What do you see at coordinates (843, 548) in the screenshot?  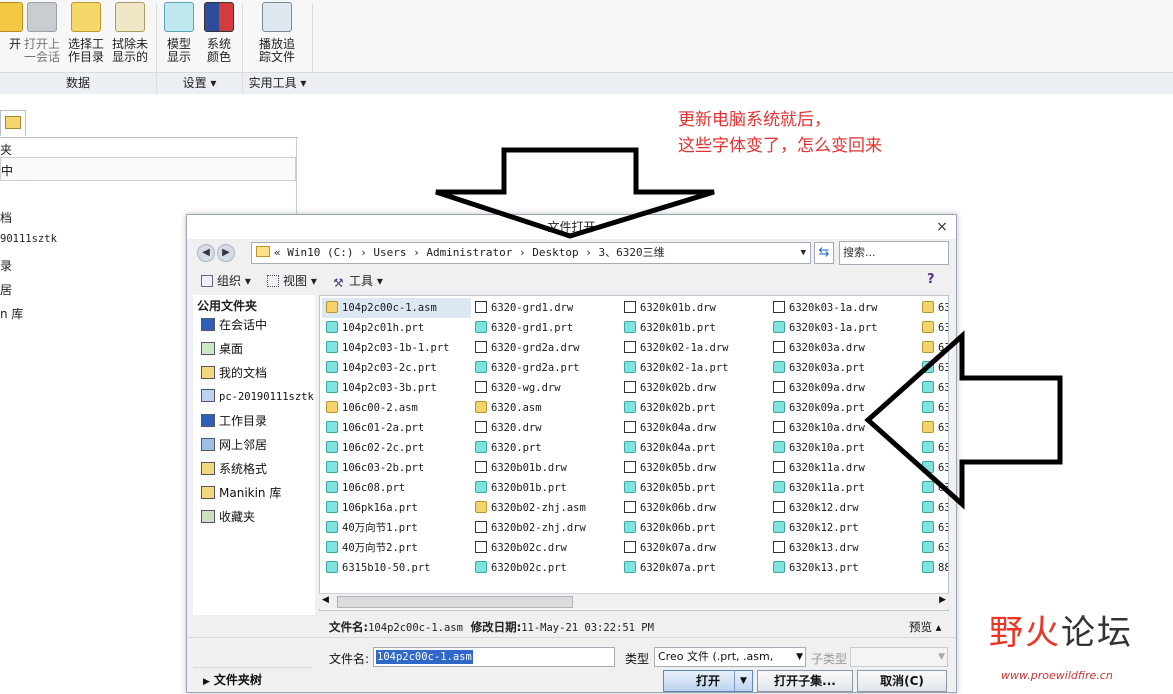 I see `file-item: 6320k13.drw` at bounding box center [843, 548].